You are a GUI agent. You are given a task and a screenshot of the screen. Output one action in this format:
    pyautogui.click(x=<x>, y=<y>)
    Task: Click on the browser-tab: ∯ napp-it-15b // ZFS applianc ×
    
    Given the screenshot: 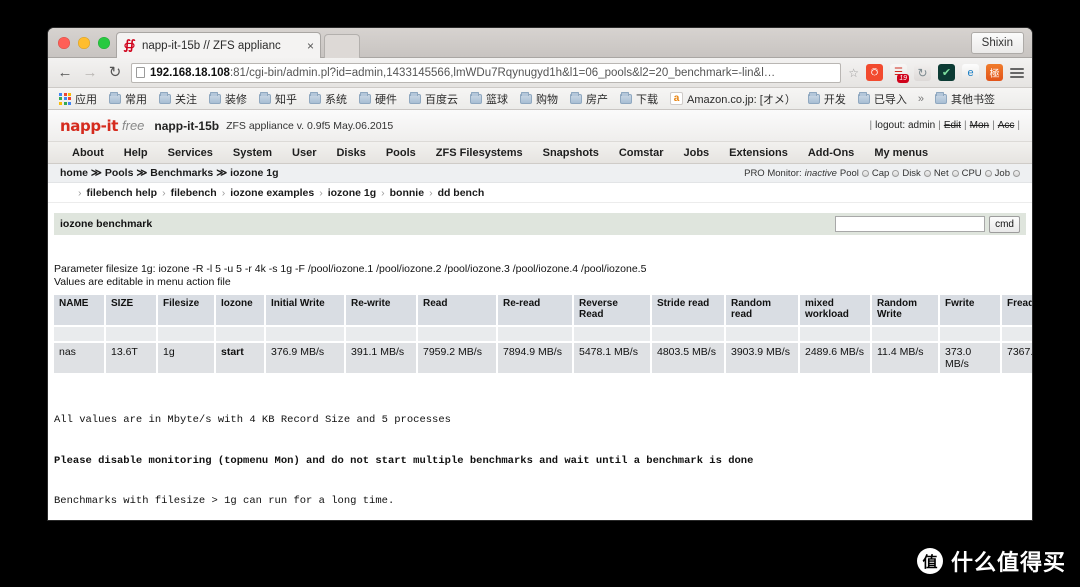 What is the action you would take?
    pyautogui.click(x=218, y=45)
    